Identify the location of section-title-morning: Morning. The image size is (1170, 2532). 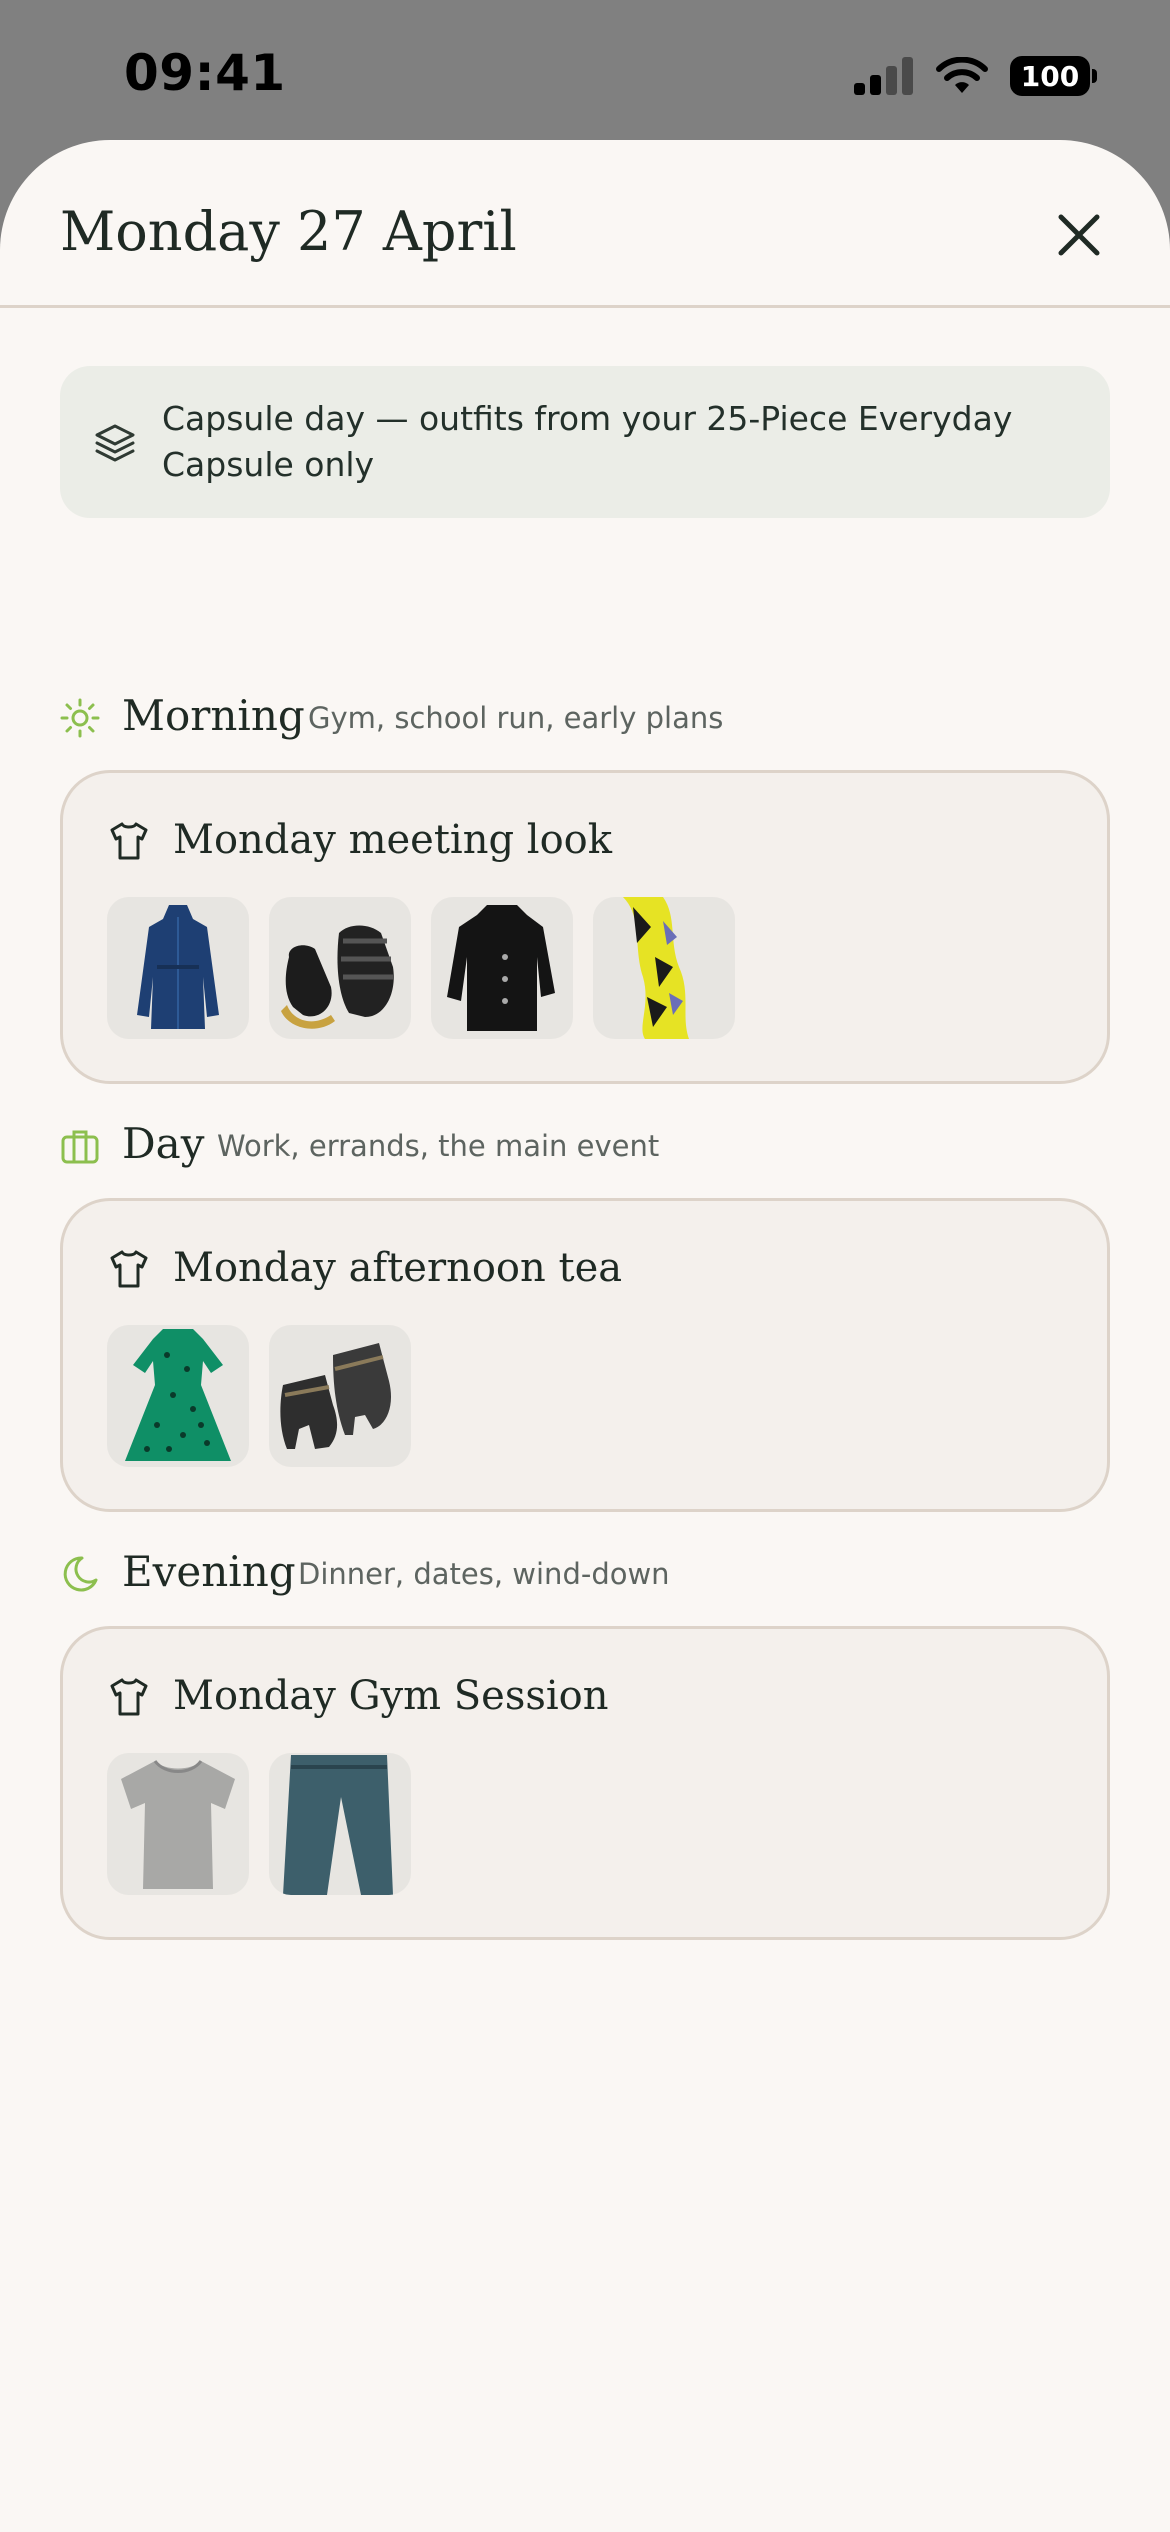
(213, 715).